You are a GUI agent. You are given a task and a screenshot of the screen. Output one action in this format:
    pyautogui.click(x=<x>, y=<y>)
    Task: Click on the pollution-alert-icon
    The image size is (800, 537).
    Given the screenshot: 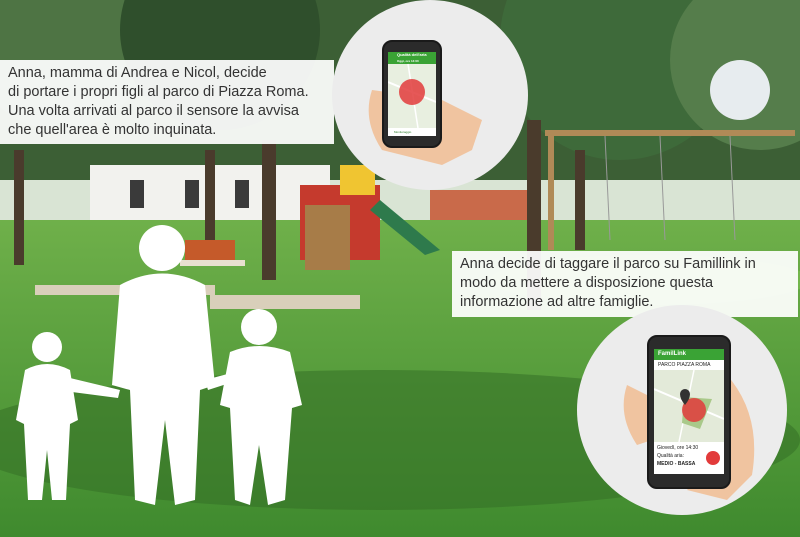 What is the action you would take?
    pyautogui.click(x=412, y=92)
    